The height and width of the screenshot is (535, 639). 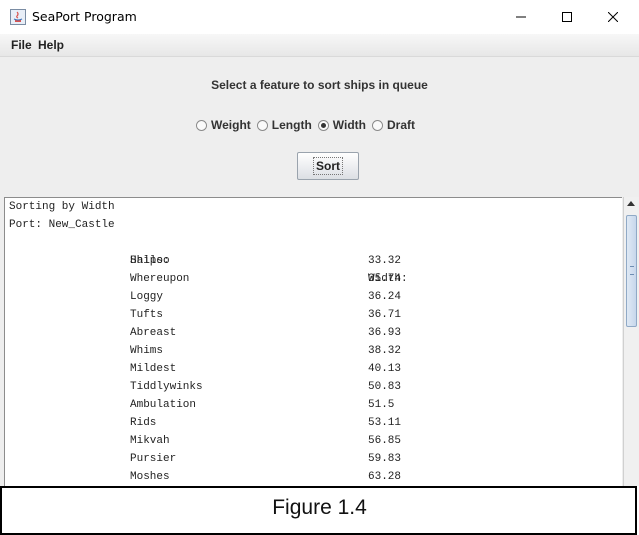 I want to click on table-row: Abreast 36.93, so click(x=305, y=333).